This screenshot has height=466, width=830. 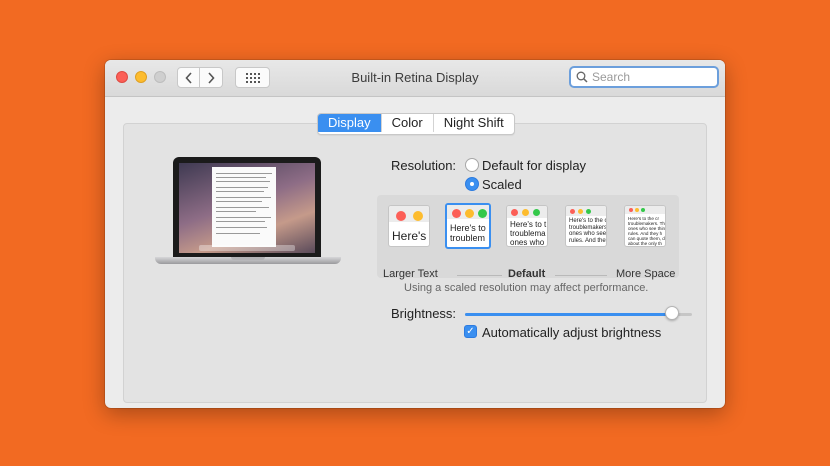 What do you see at coordinates (534, 165) in the screenshot?
I see `default-for-display-label: Default for display` at bounding box center [534, 165].